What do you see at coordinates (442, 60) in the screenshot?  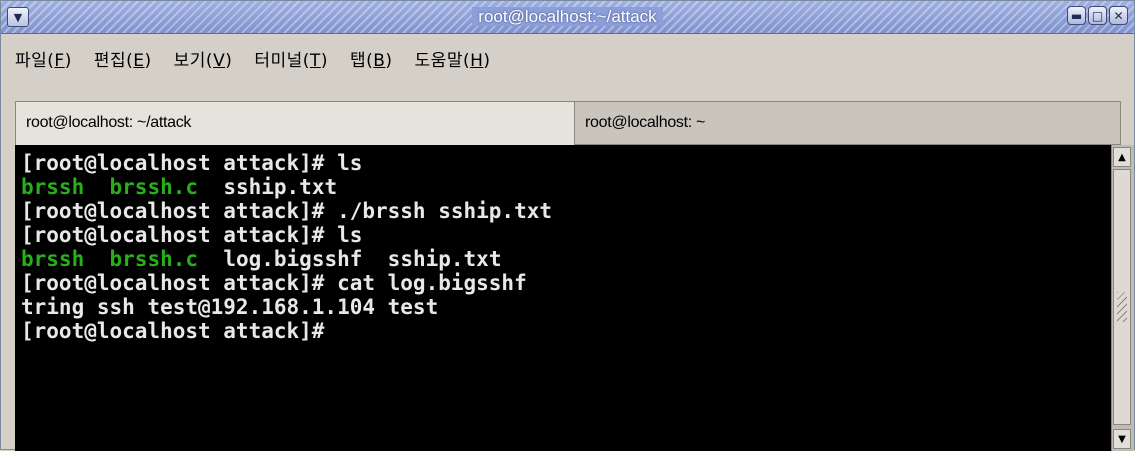 I see `menu-item-label: 도움말(` at bounding box center [442, 60].